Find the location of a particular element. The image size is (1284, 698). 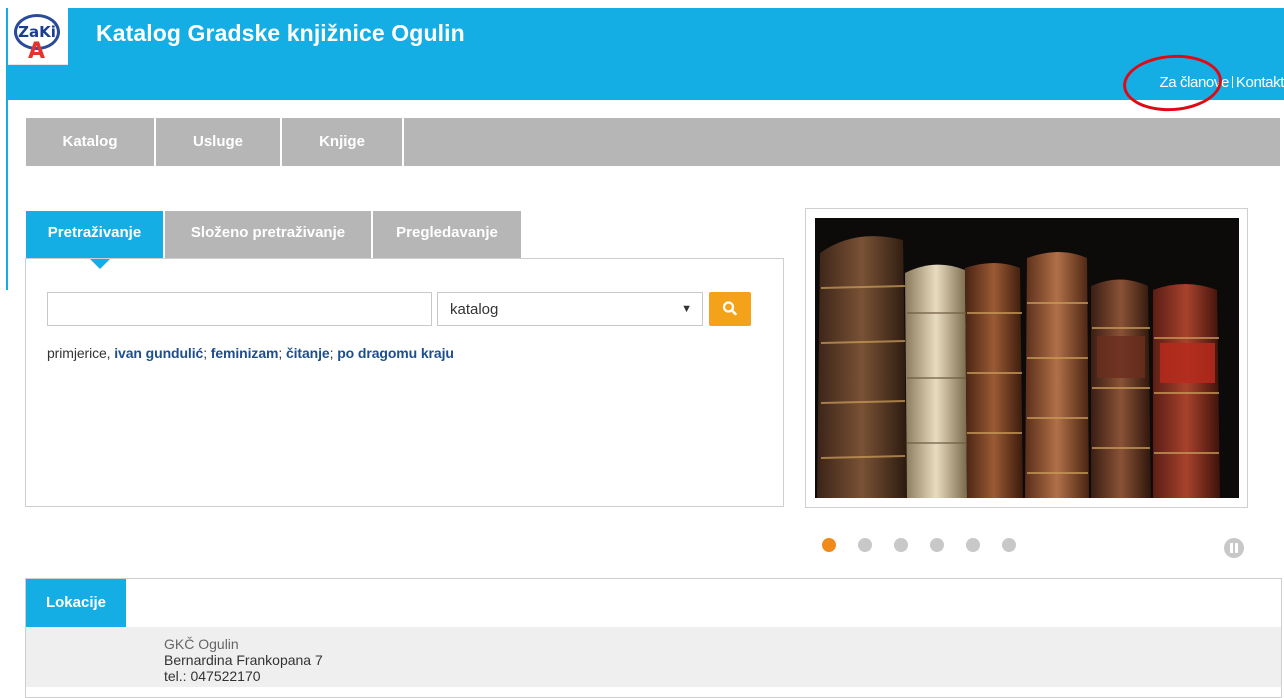

search-button is located at coordinates (730, 309).